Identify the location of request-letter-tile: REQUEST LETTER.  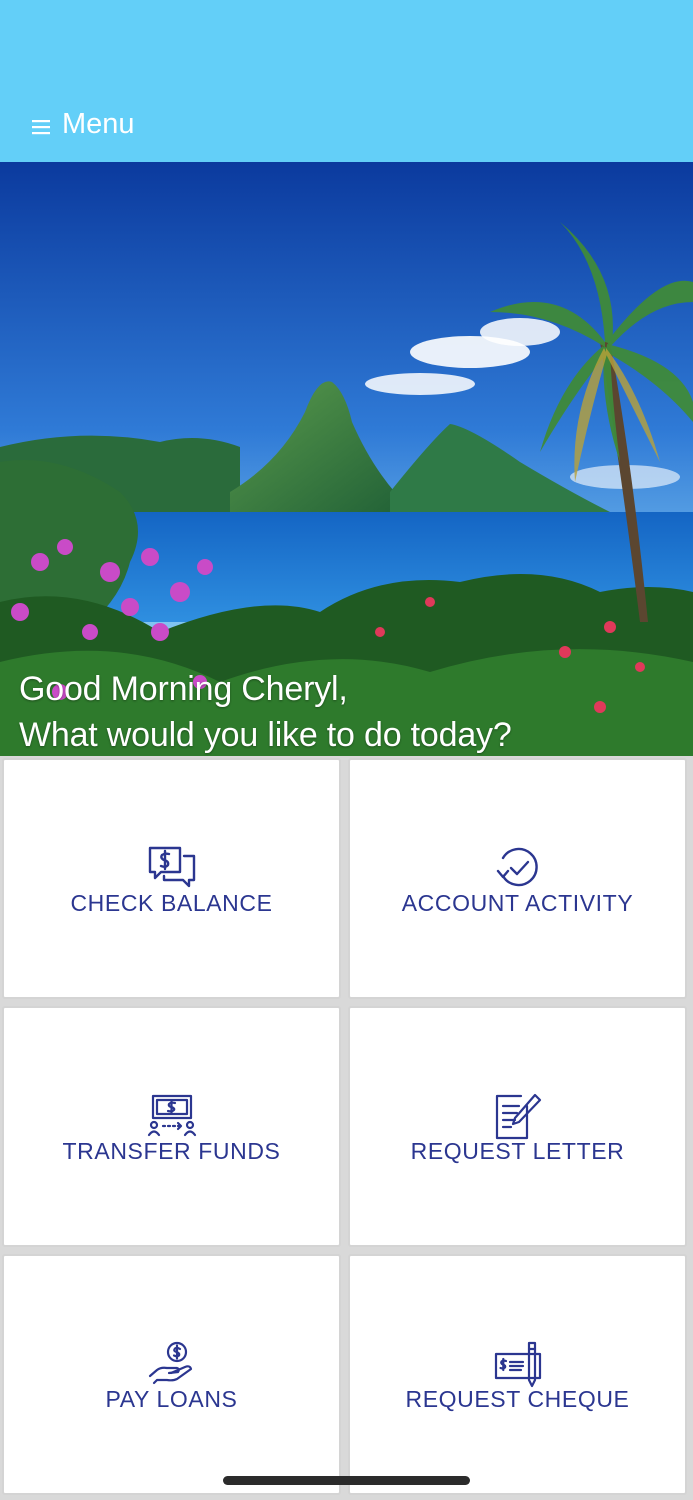
(517, 1126).